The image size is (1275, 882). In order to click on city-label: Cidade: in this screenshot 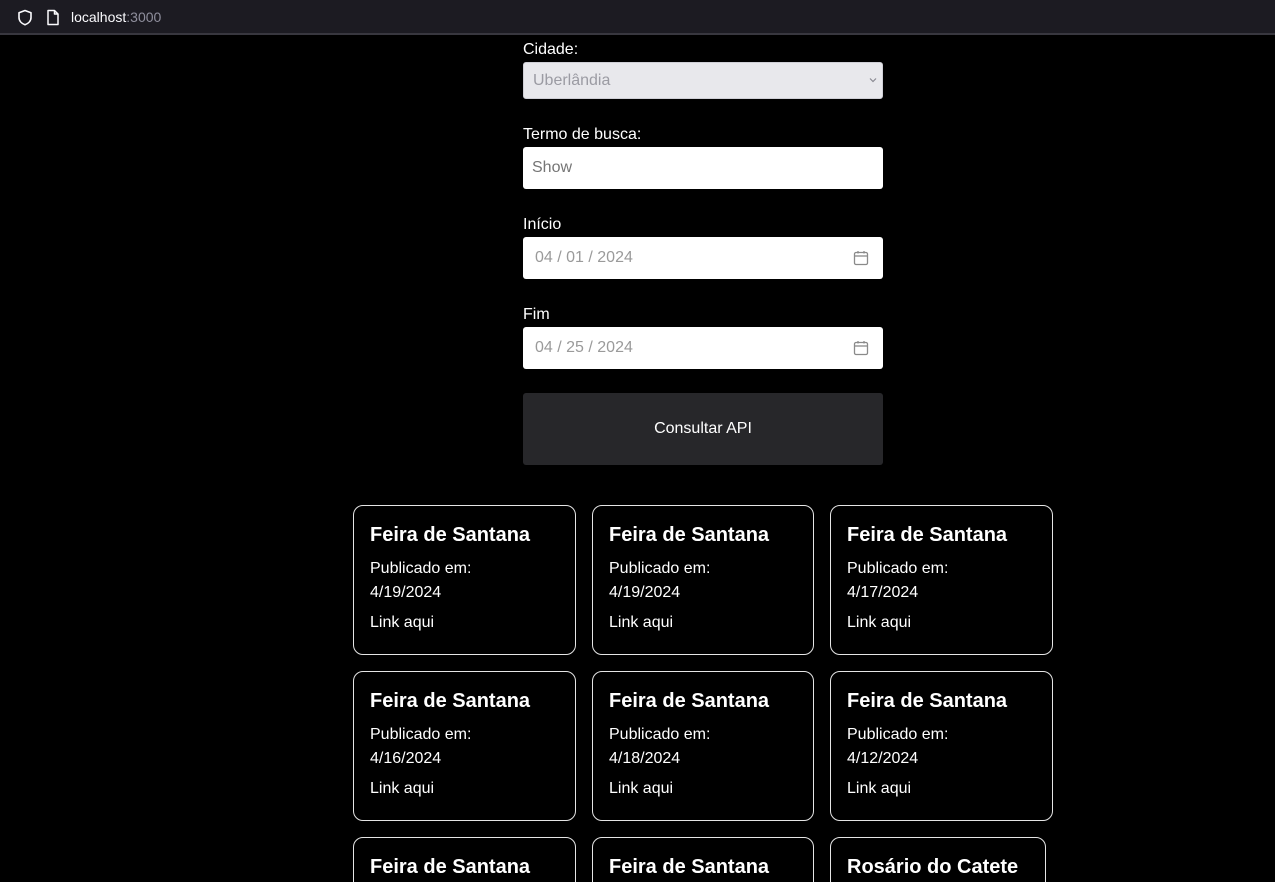, I will do `click(551, 49)`.